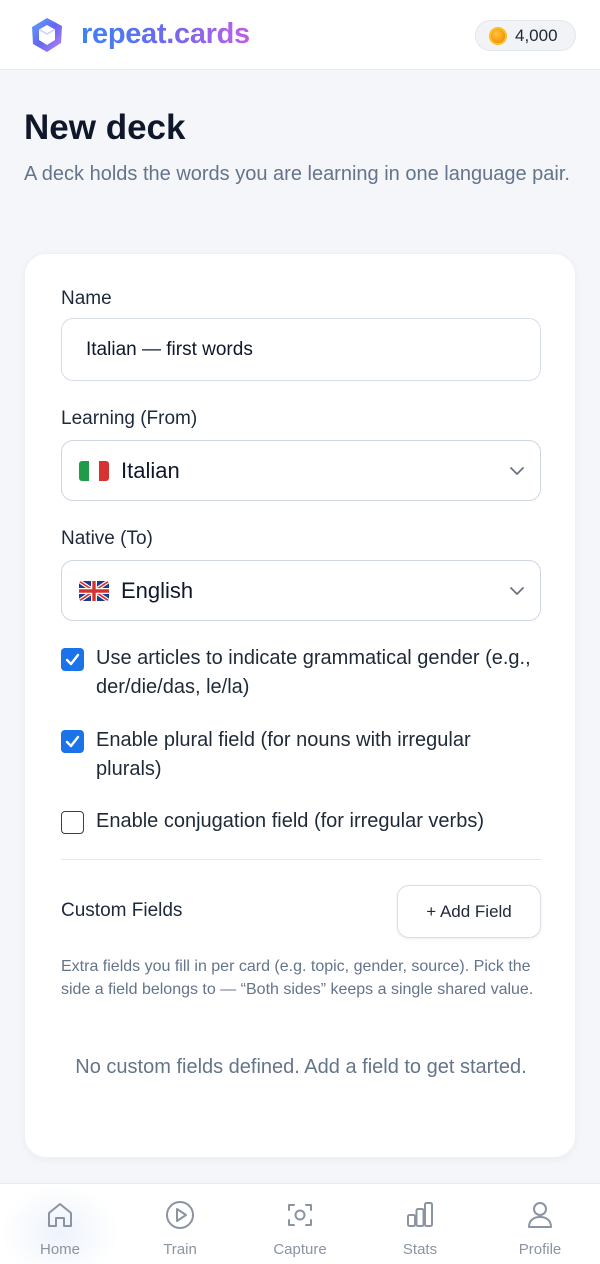  What do you see at coordinates (469, 911) in the screenshot?
I see `add-field-button: + Add Field` at bounding box center [469, 911].